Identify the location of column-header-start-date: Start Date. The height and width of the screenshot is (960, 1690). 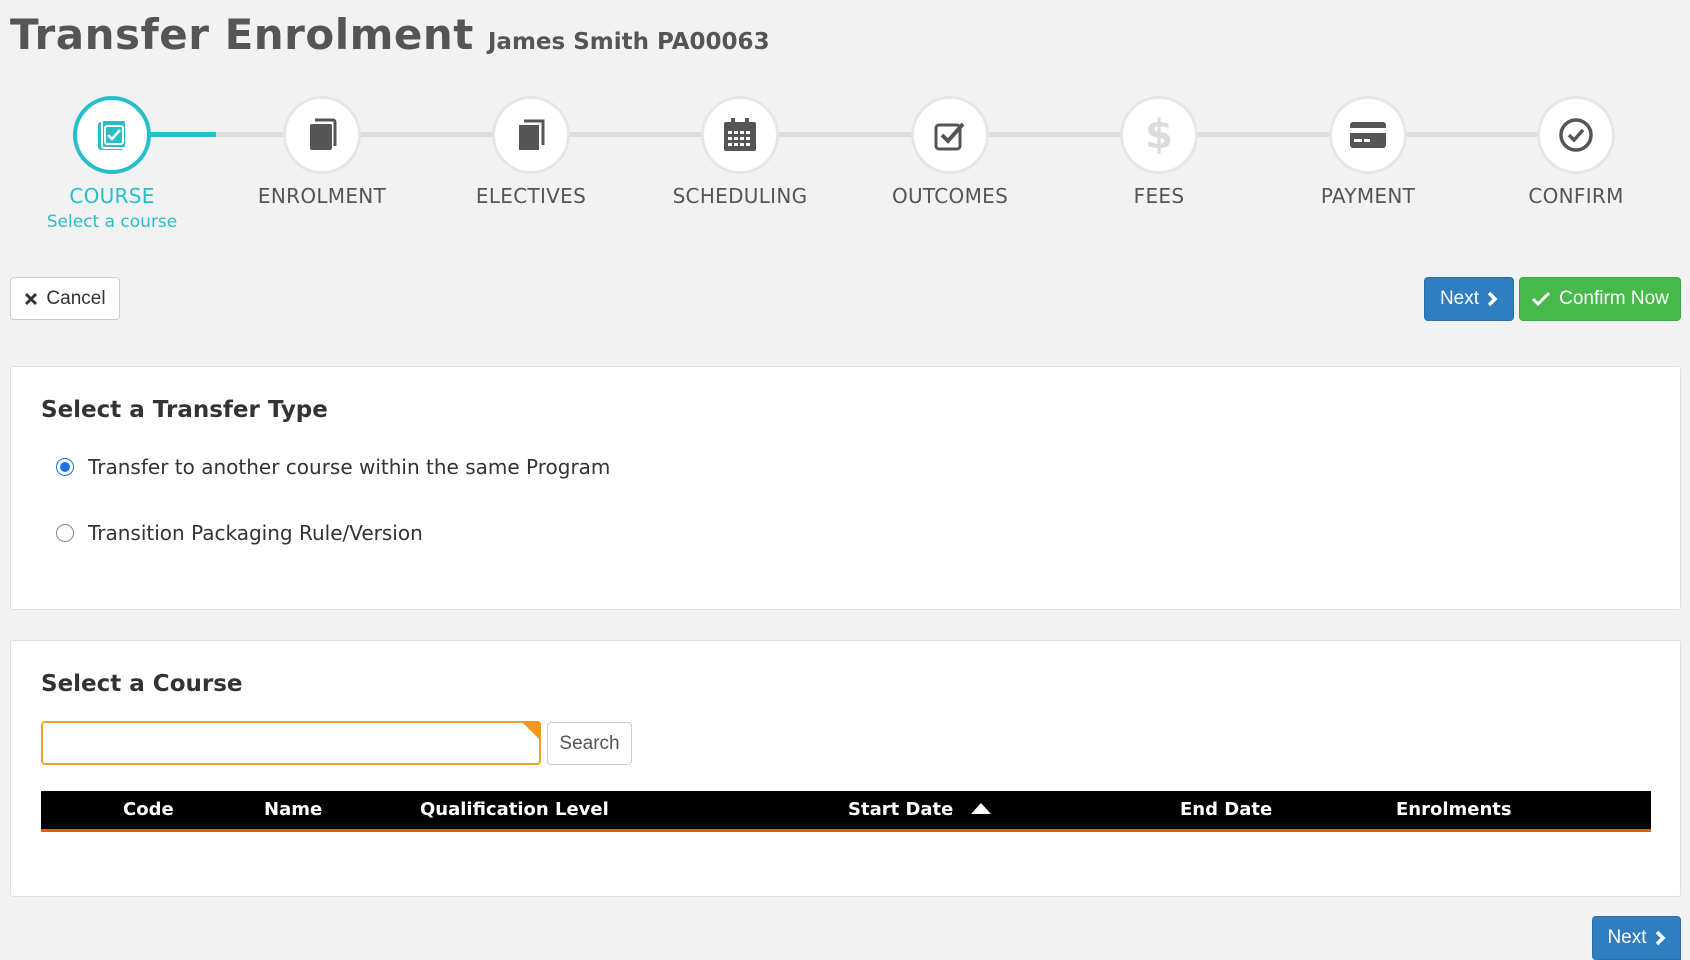
(920, 810).